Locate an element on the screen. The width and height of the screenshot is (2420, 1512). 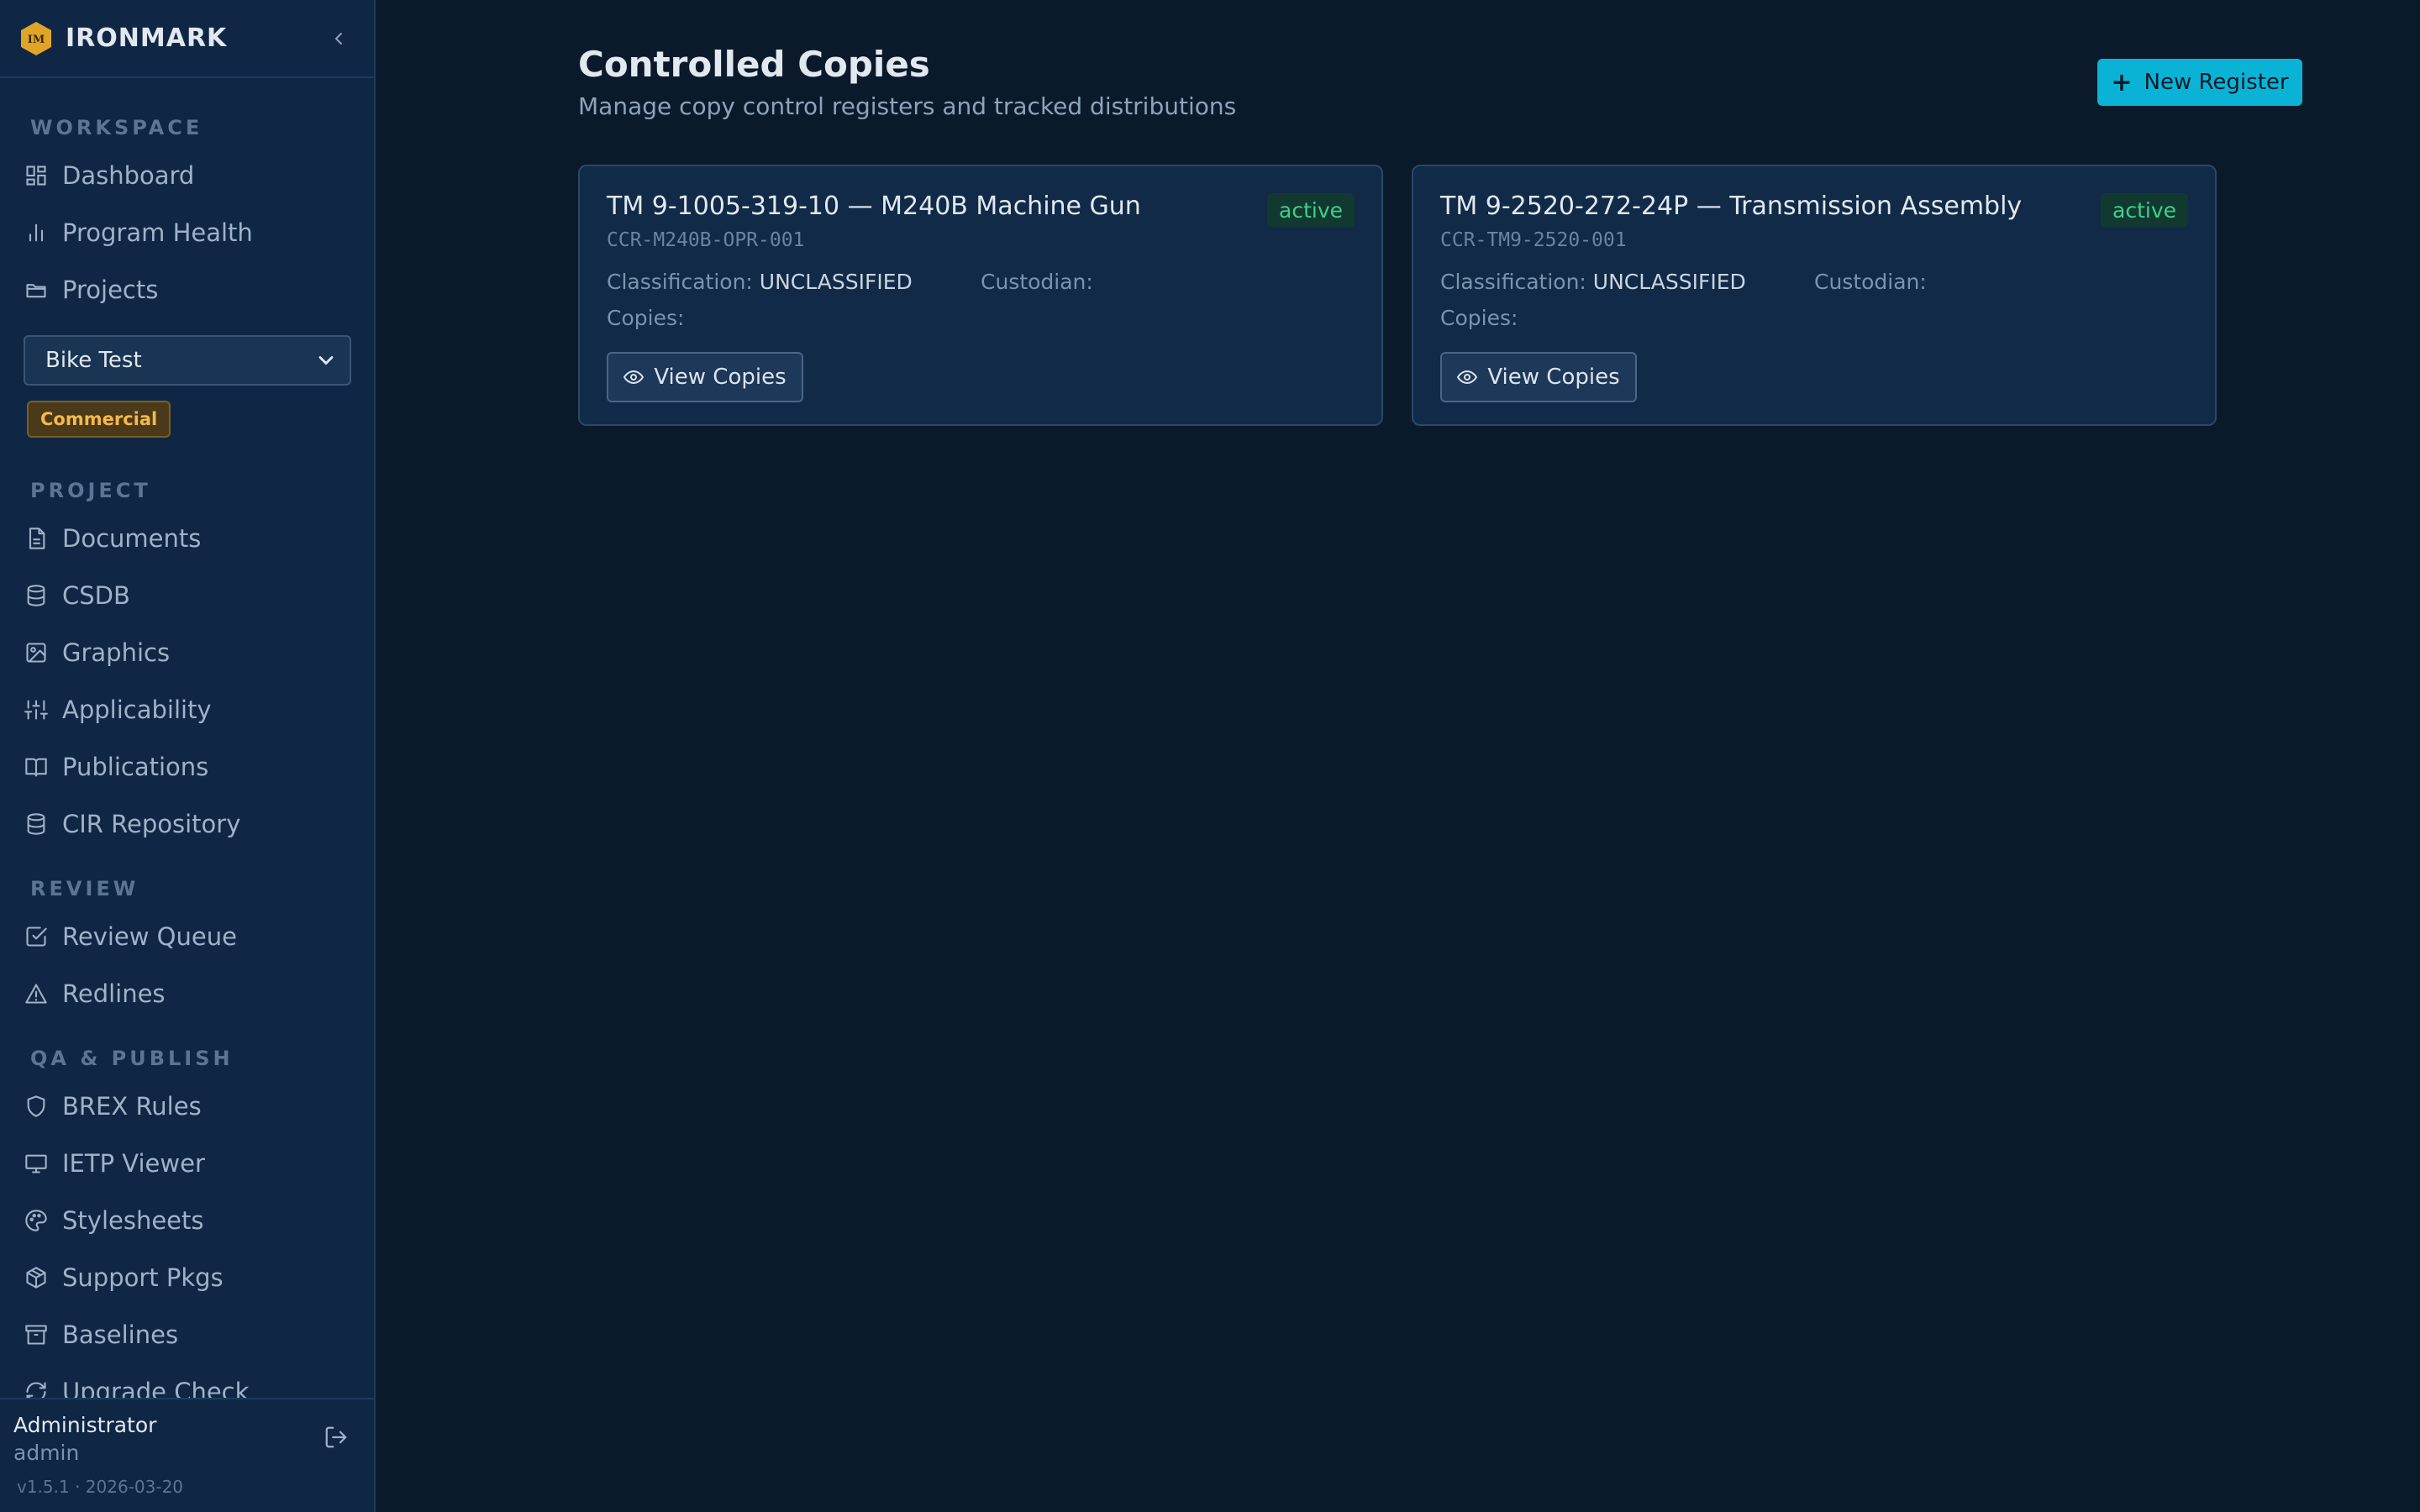
sidebar-item-brex-rules: BREX Rules is located at coordinates (187, 1106).